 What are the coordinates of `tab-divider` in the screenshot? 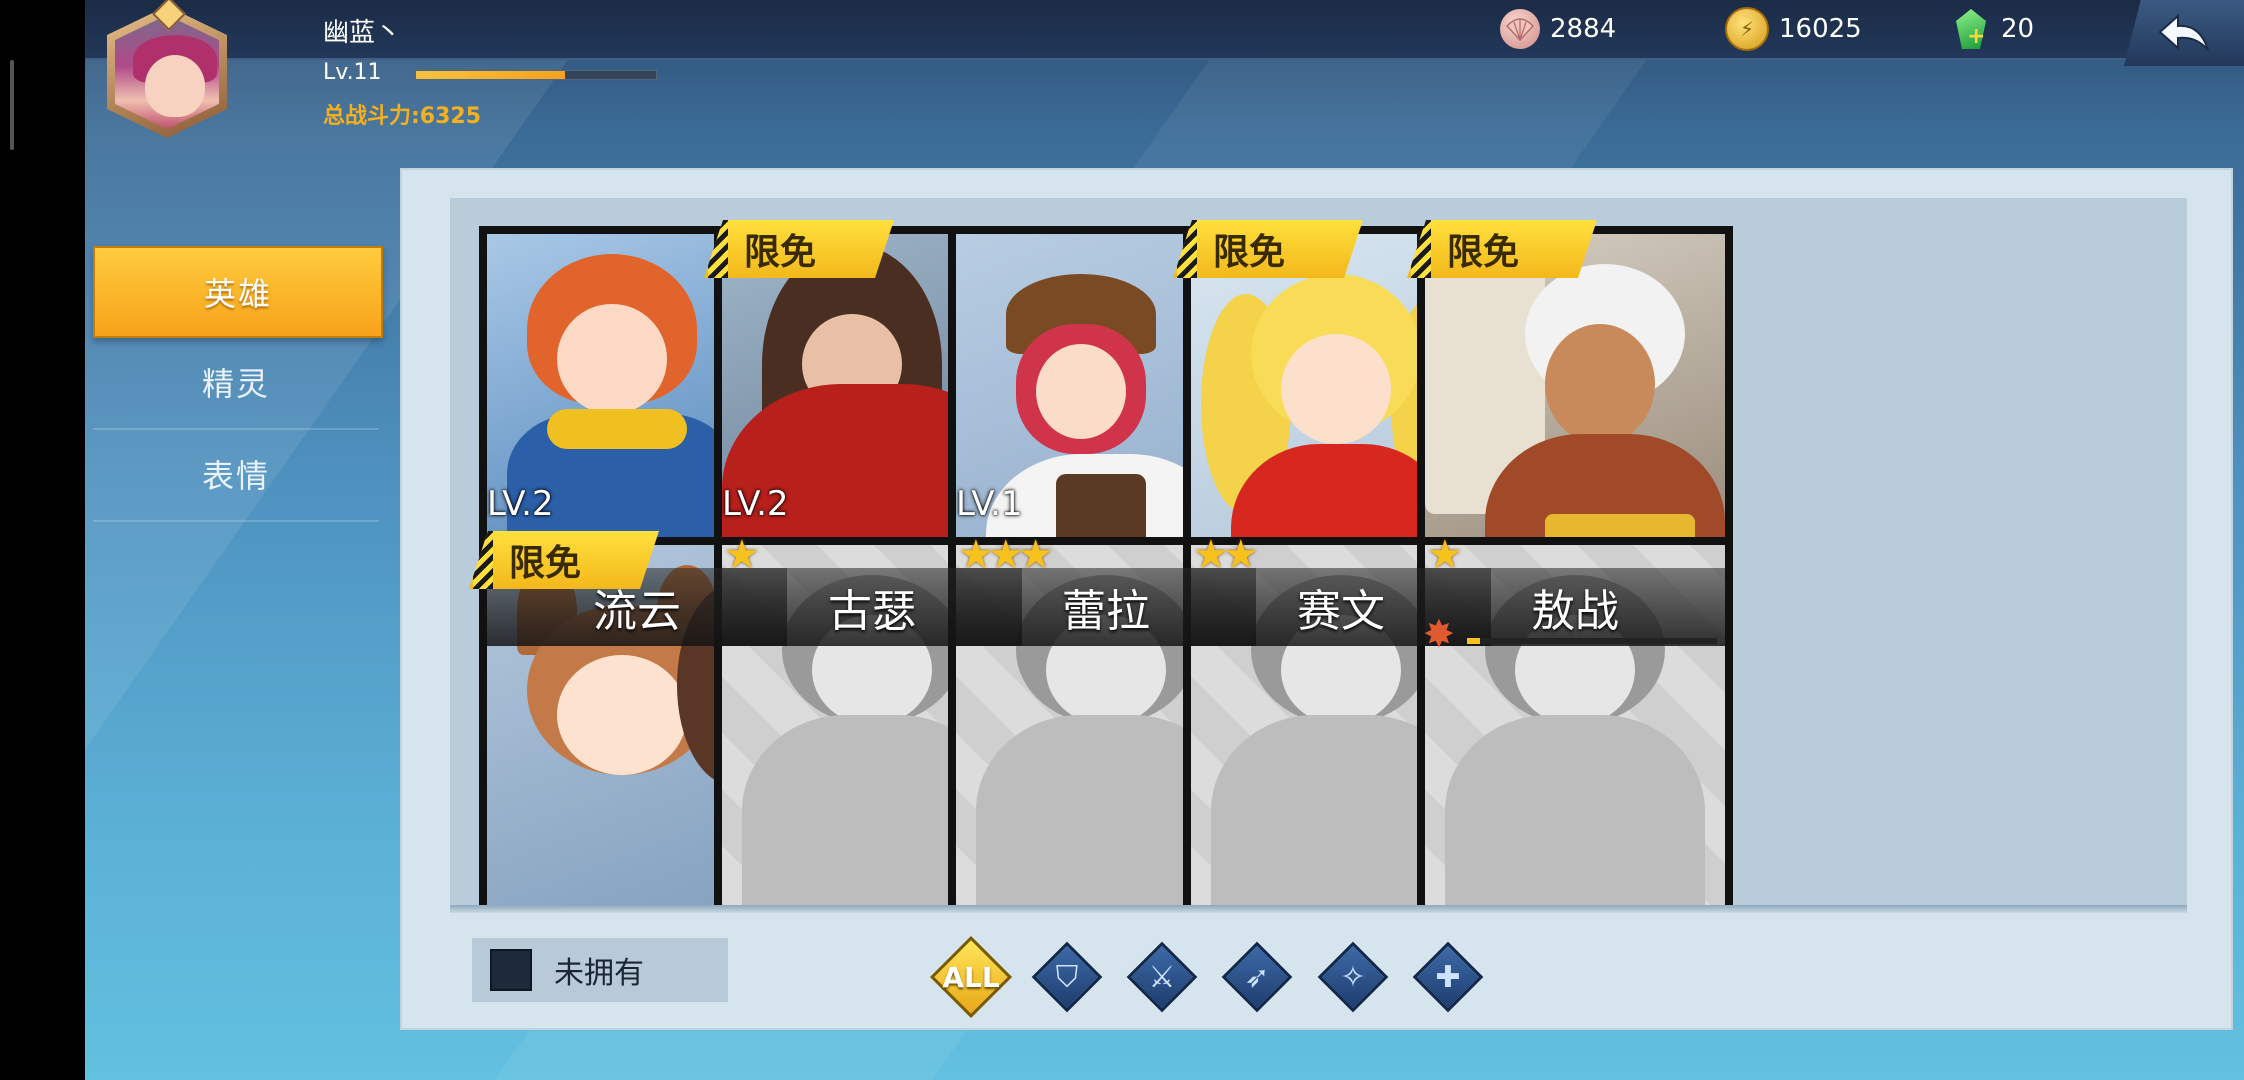 It's located at (236, 521).